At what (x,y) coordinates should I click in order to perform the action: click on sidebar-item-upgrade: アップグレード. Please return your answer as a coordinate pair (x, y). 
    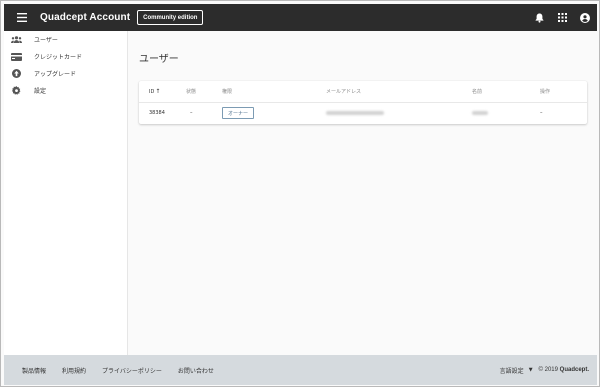
    Looking at the image, I should click on (65, 73).